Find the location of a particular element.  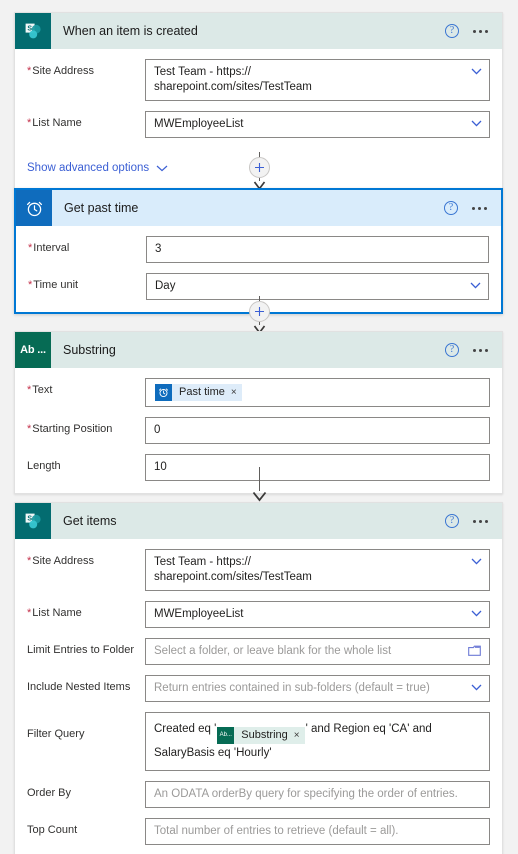

field-label: *Site Address is located at coordinates (61, 561).